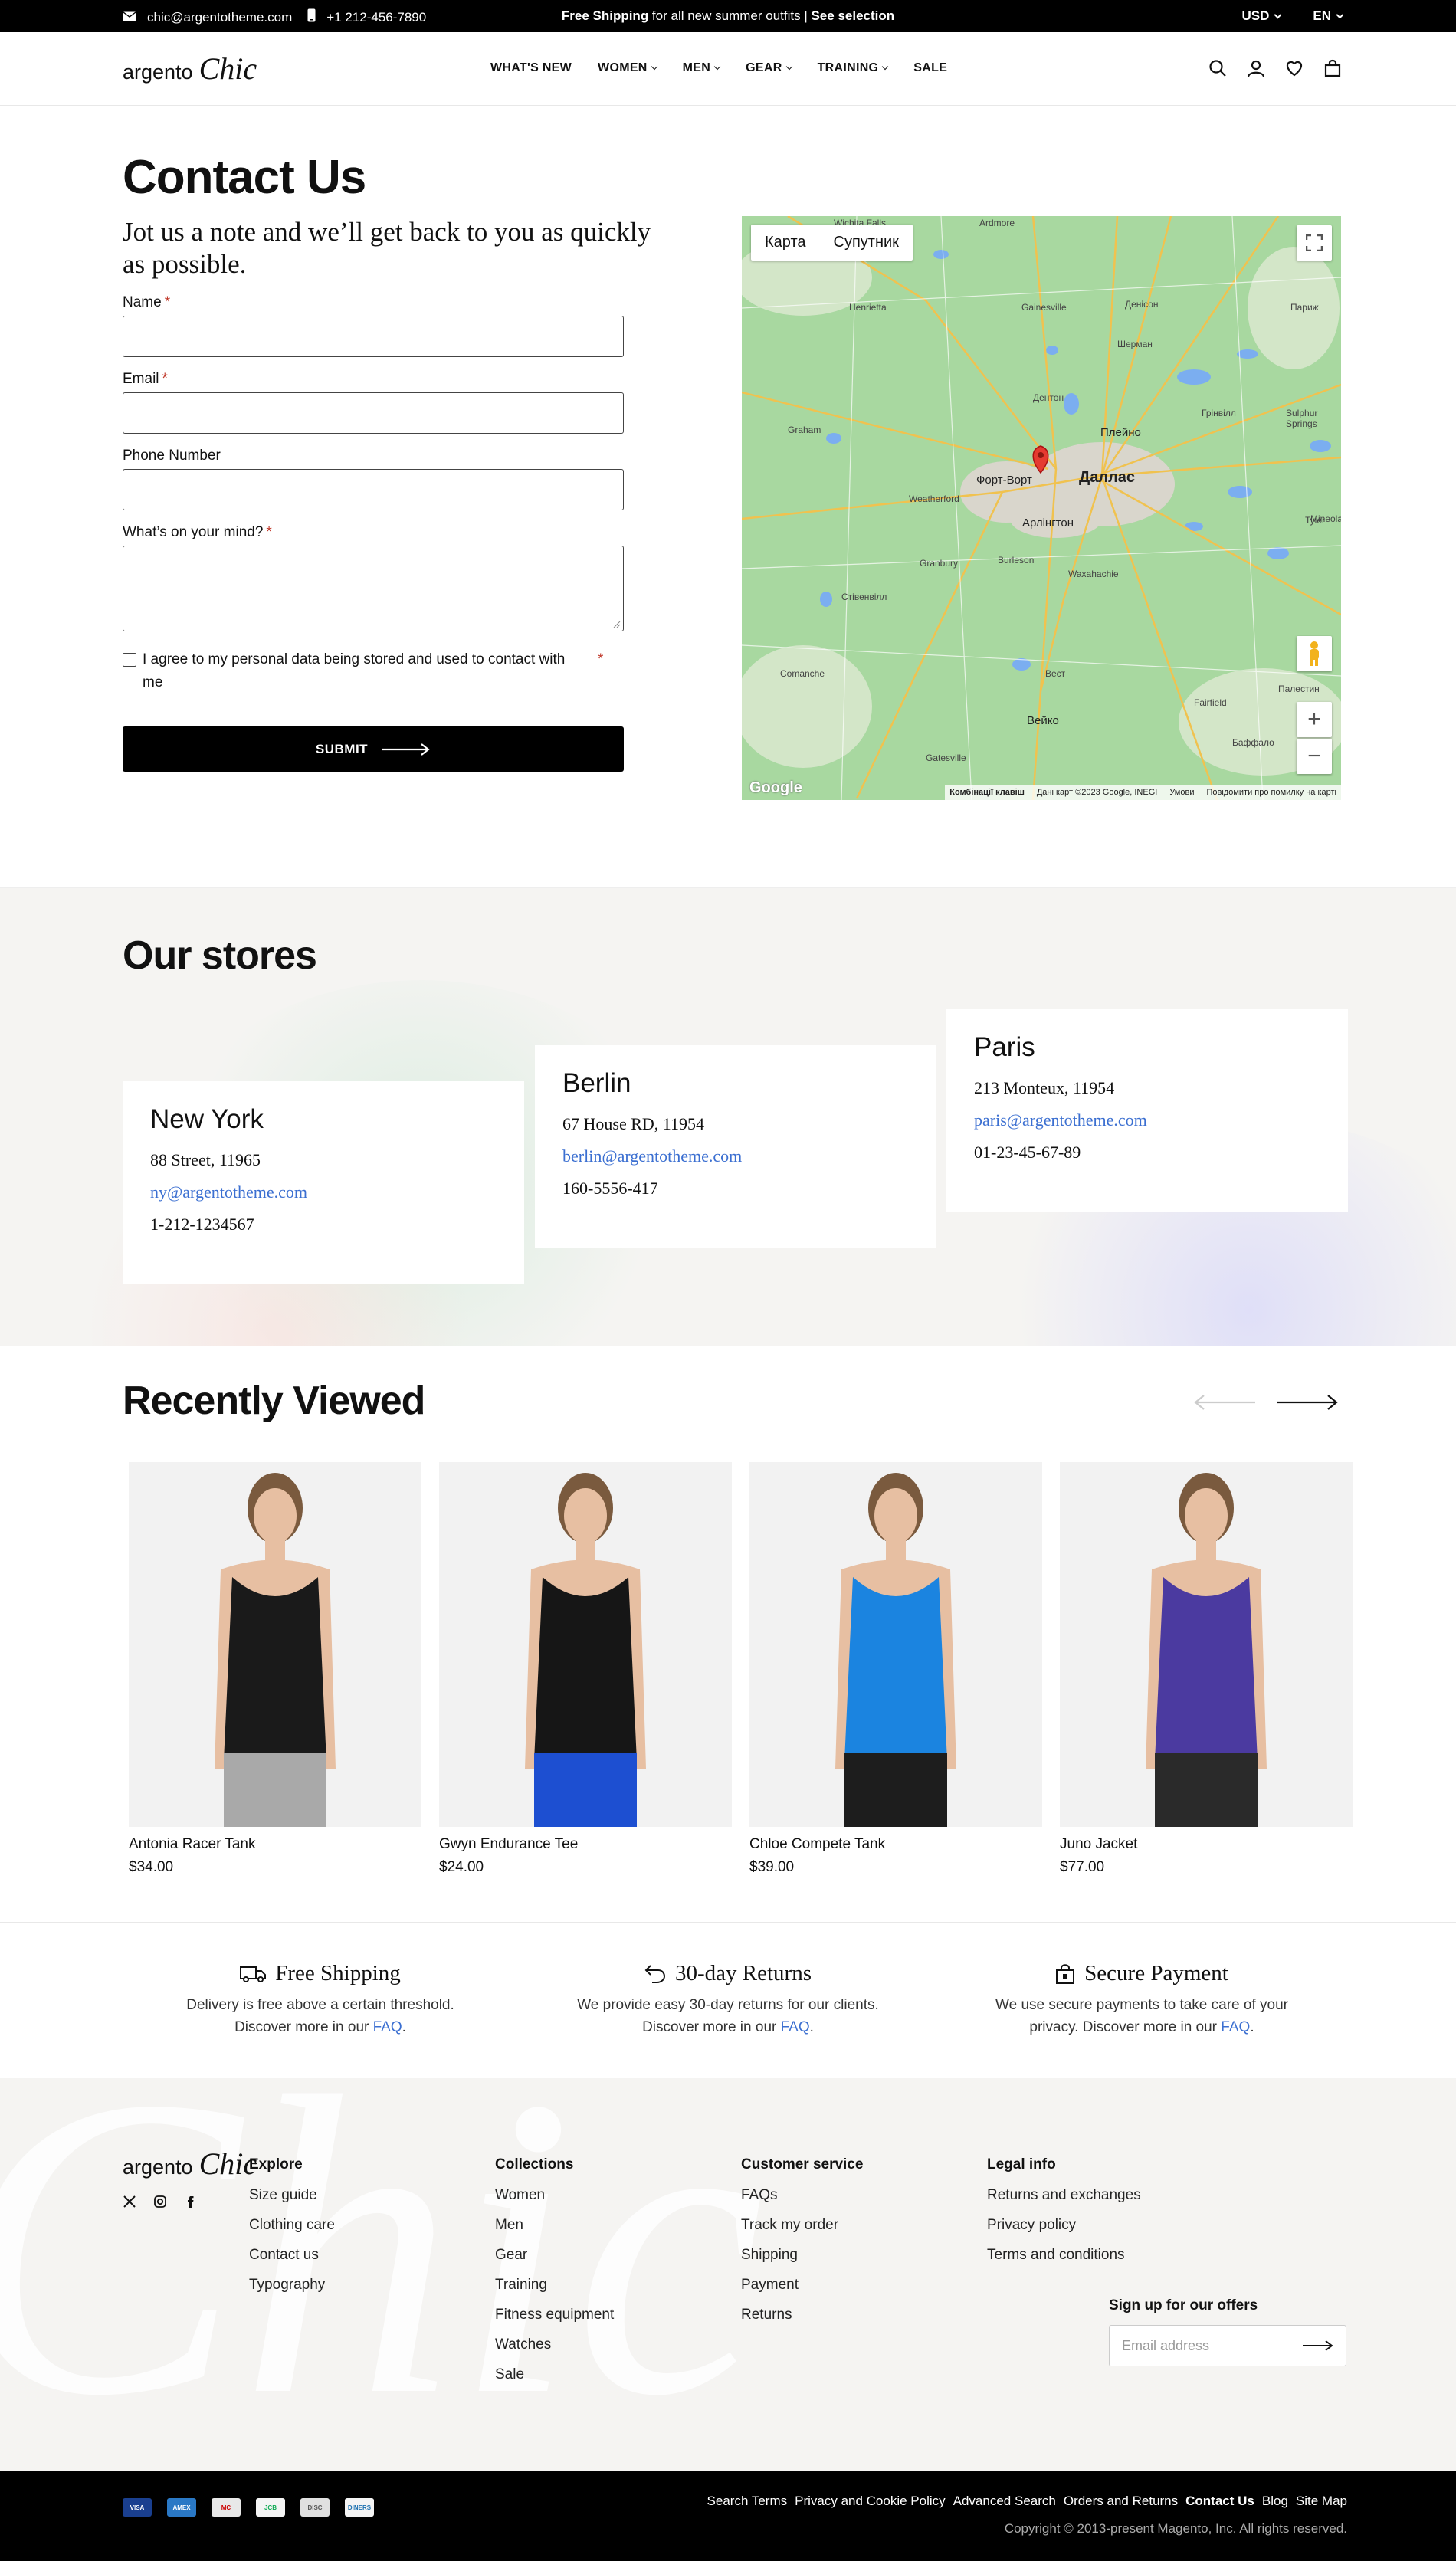 Image resolution: width=1456 pixels, height=2561 pixels. I want to click on footer-link: Clothing care, so click(292, 2225).